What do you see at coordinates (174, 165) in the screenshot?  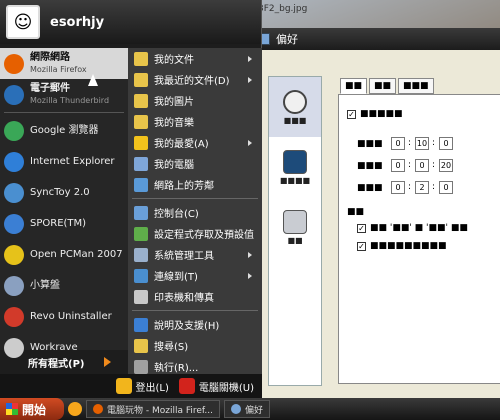 I see `places-label: 我的電腦` at bounding box center [174, 165].